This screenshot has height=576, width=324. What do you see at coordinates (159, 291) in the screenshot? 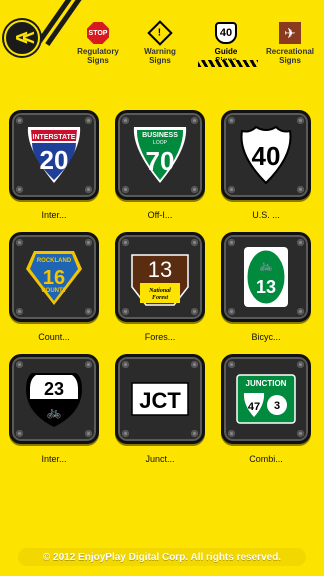
I see `svg-text: National` at bounding box center [159, 291].